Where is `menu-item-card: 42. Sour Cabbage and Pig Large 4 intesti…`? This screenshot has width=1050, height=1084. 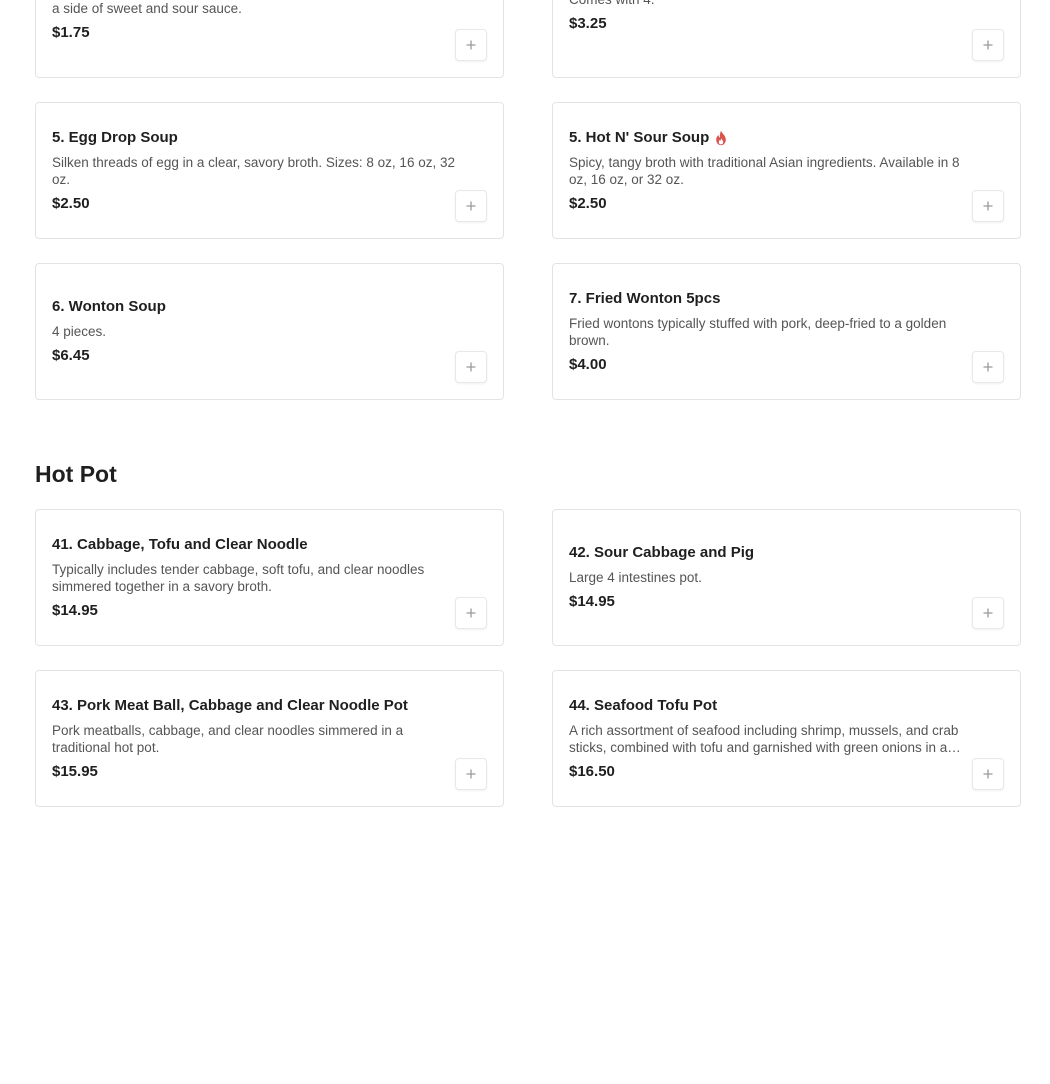
menu-item-card: 42. Sour Cabbage and Pig Large 4 intesti… is located at coordinates (786, 577).